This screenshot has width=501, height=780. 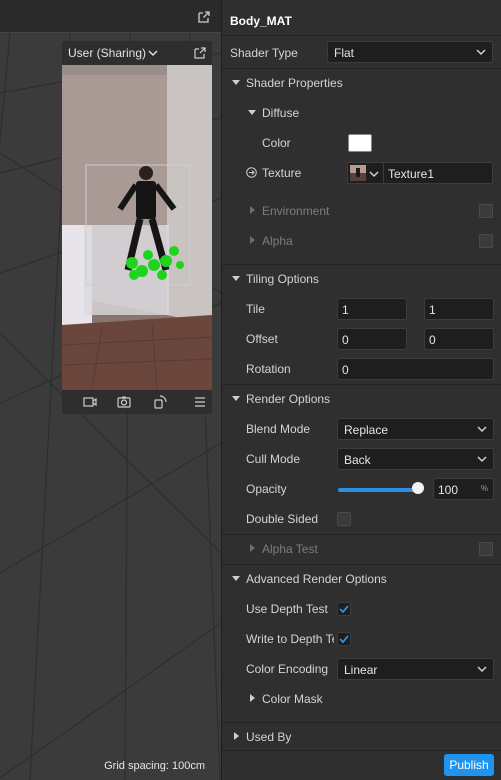 I want to click on use-depth-test-checkbox, so click(x=344, y=609).